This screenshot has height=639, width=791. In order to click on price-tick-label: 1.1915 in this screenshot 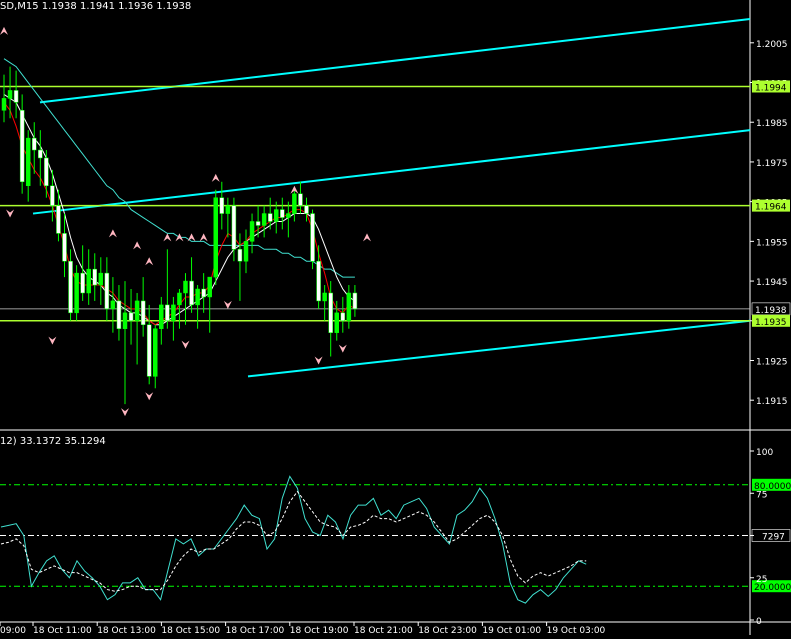, I will do `click(772, 402)`.